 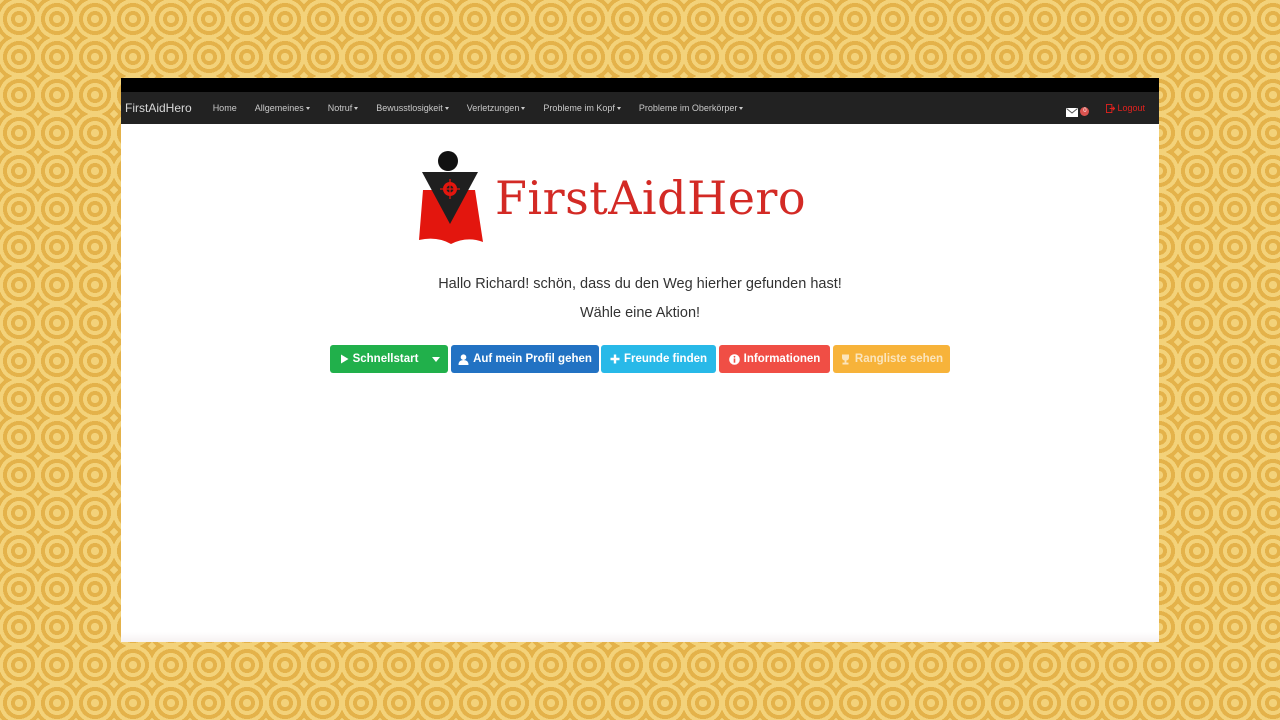 I want to click on messages-button: 0, so click(x=1078, y=110).